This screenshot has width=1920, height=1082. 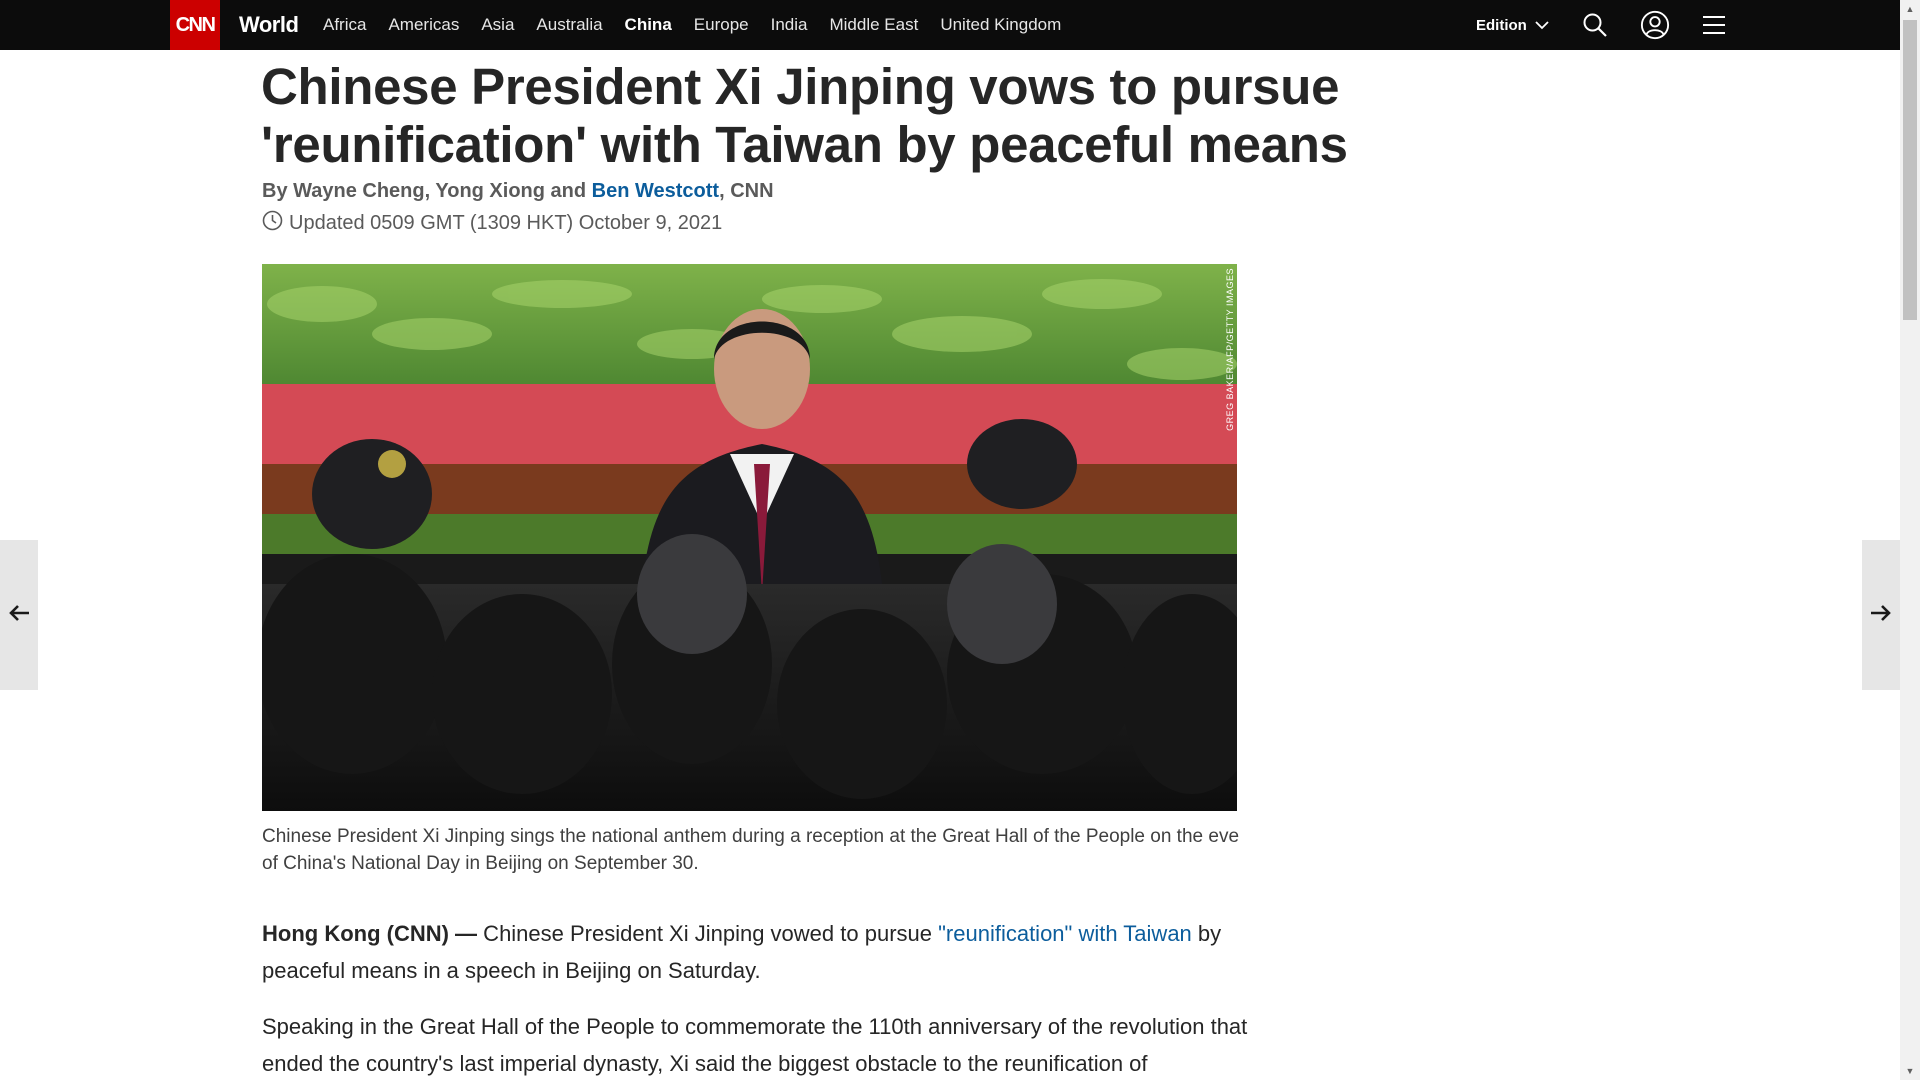 I want to click on edition-label: Edition, so click(x=1501, y=25).